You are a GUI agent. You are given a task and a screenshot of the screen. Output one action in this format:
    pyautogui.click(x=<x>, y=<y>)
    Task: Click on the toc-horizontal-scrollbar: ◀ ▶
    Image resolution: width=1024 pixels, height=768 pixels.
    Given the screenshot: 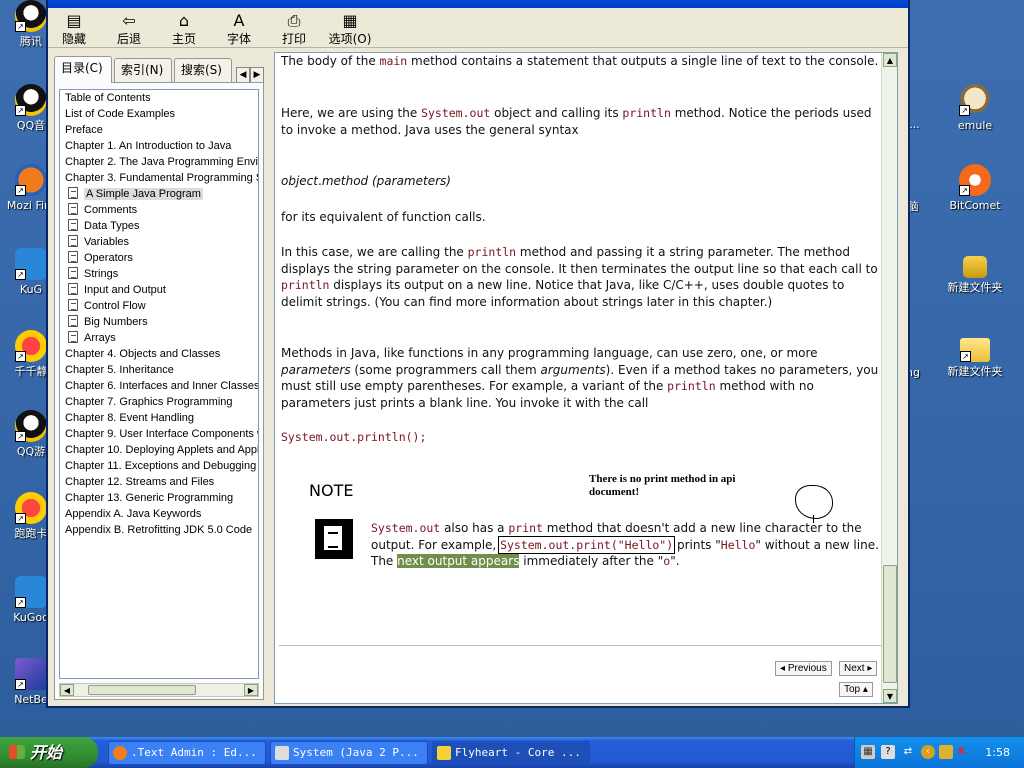 What is the action you would take?
    pyautogui.click(x=159, y=690)
    